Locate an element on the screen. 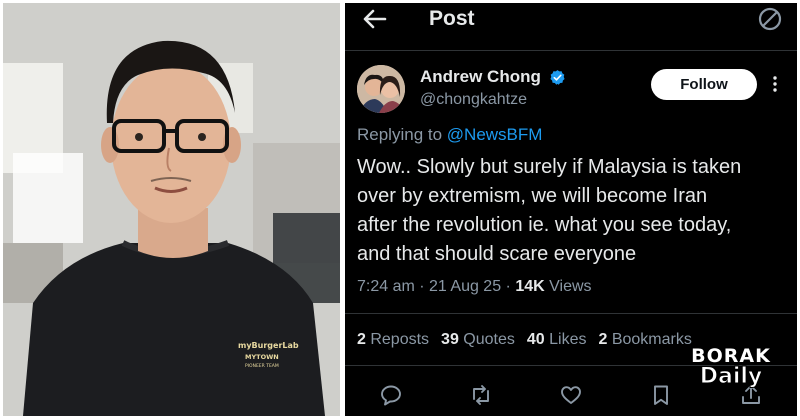  author-handle: @chongkahtze is located at coordinates (473, 100).